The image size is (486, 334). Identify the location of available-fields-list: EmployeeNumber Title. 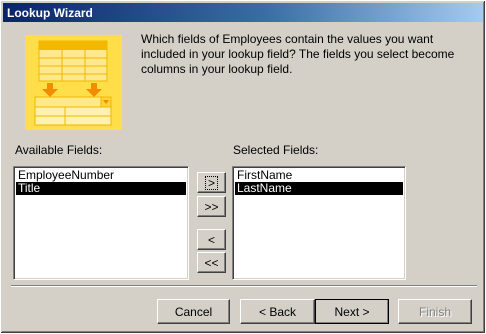
(101, 223).